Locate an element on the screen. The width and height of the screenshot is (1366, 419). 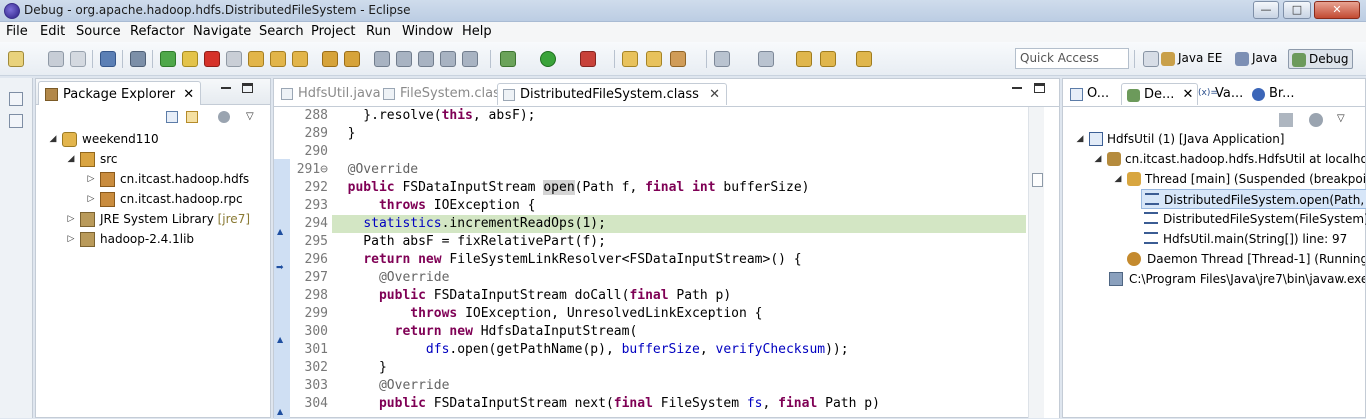
tree-item-weekend110: ◢ weekend110 is located at coordinates (153, 139).